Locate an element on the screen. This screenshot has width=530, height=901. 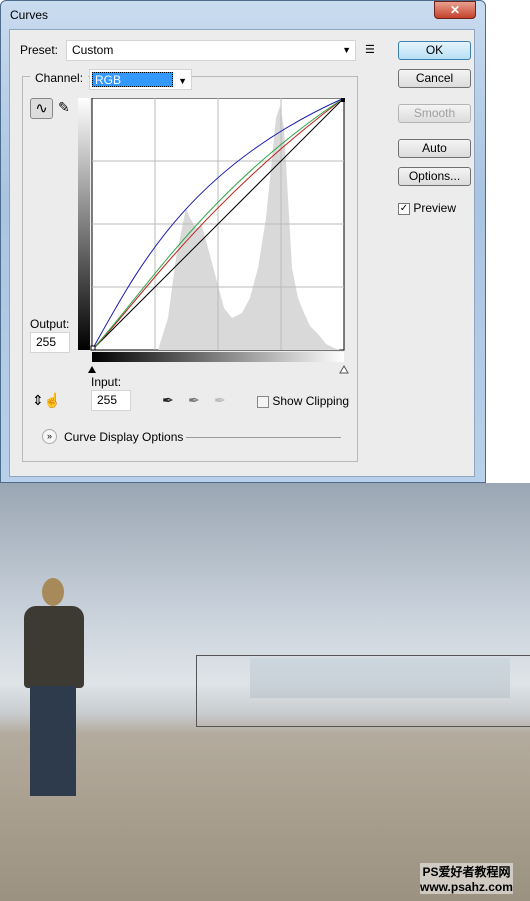
pencil-icon: ✎ is located at coordinates (64, 107).